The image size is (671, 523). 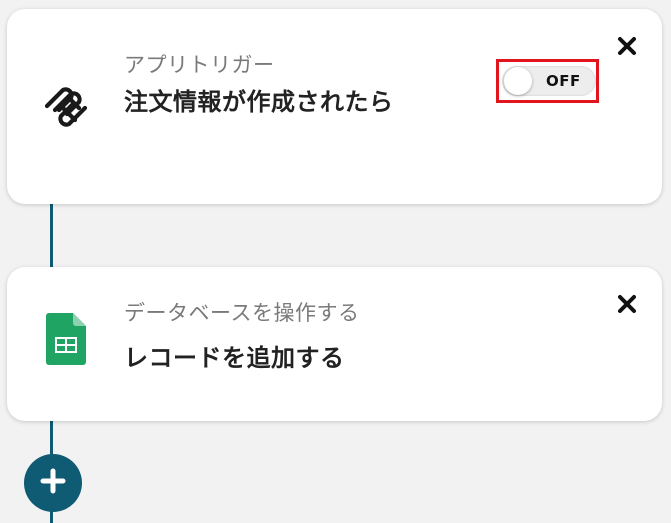 I want to click on trigger-toggle-switch: OFF, so click(x=549, y=81).